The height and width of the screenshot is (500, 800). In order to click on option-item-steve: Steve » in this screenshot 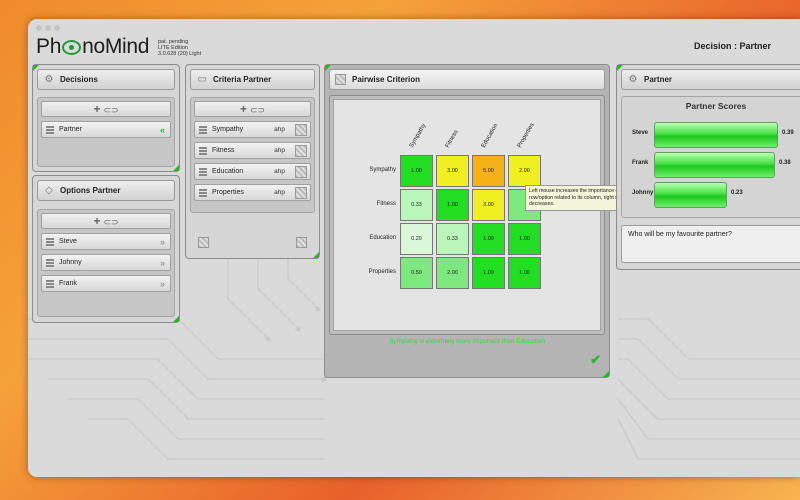, I will do `click(106, 241)`.